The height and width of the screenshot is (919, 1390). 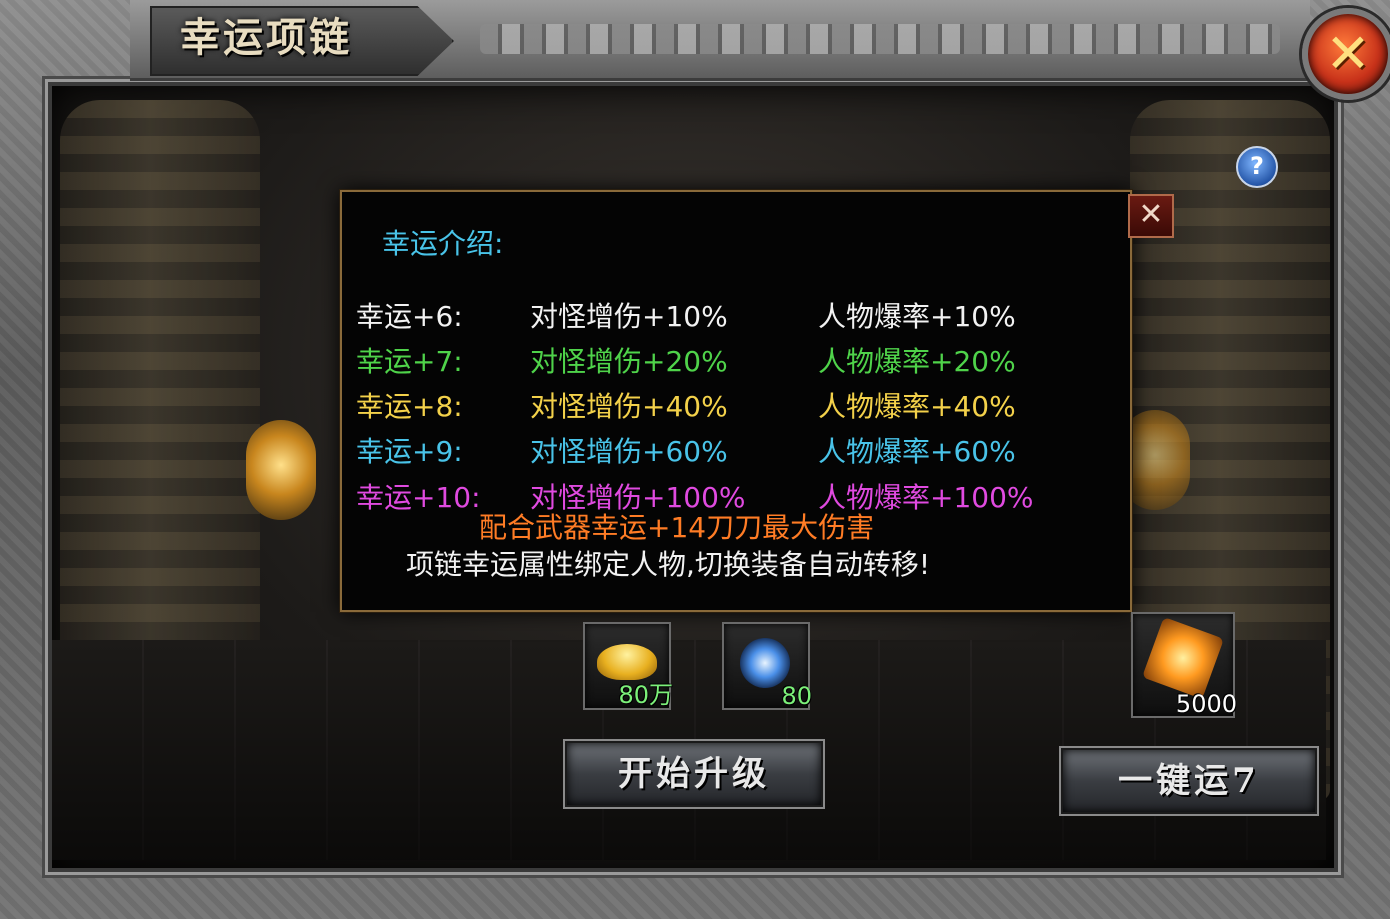 What do you see at coordinates (645, 695) in the screenshot?
I see `gold-cost-amount: 80万` at bounding box center [645, 695].